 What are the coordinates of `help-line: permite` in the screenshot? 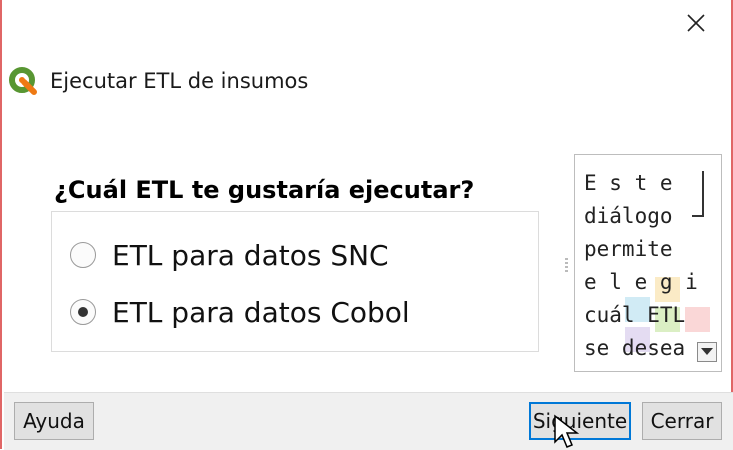 It's located at (628, 249).